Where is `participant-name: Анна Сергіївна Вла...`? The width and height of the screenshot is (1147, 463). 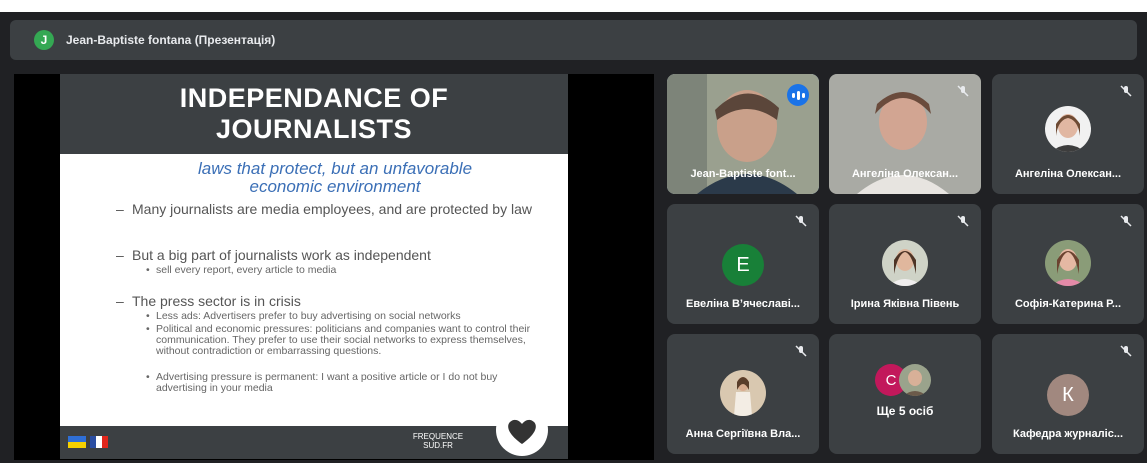 participant-name: Анна Сергіївна Вла... is located at coordinates (743, 434).